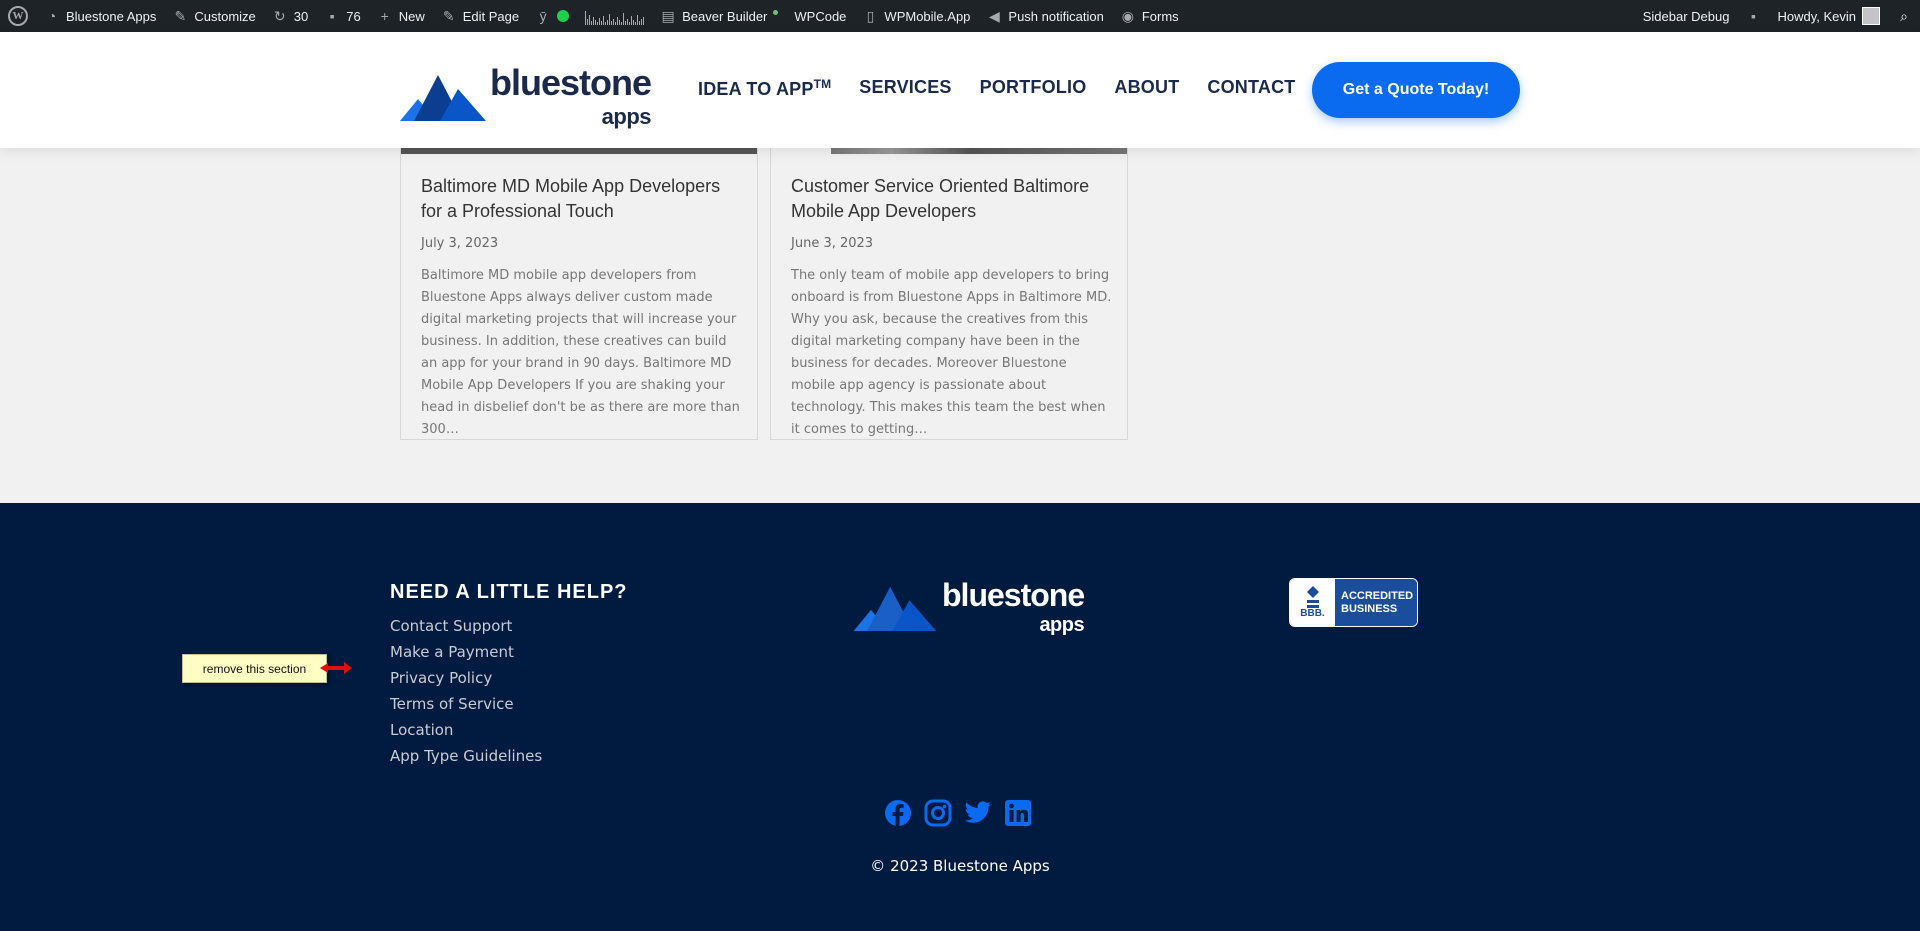 The image size is (1920, 931). I want to click on brush-icon: ✎, so click(180, 16).